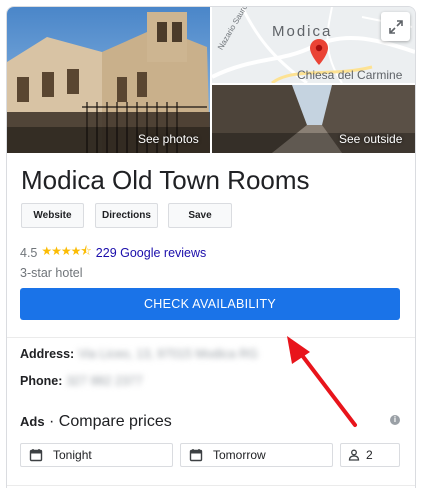 The width and height of the screenshot is (422, 488). I want to click on rating-row: 4.5 ★★★★⯪ 229 Google reviews, so click(113, 252).